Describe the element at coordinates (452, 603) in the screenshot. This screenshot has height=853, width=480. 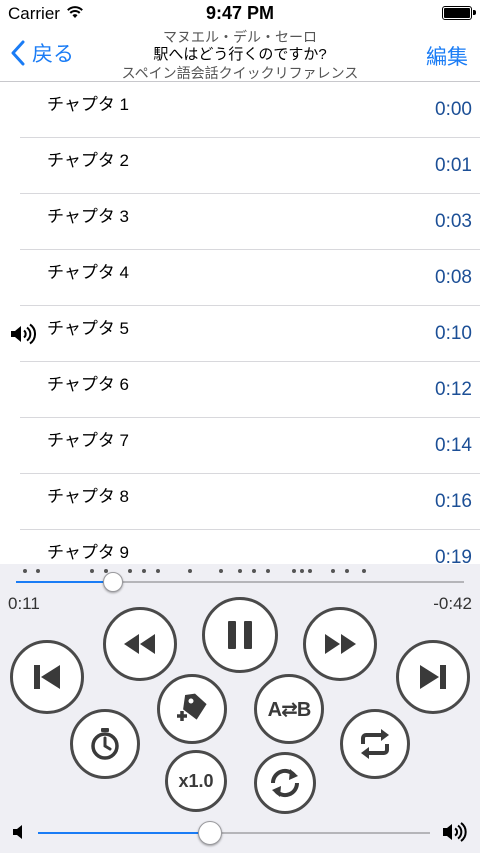
I see `remaining-time: -0:42` at that location.